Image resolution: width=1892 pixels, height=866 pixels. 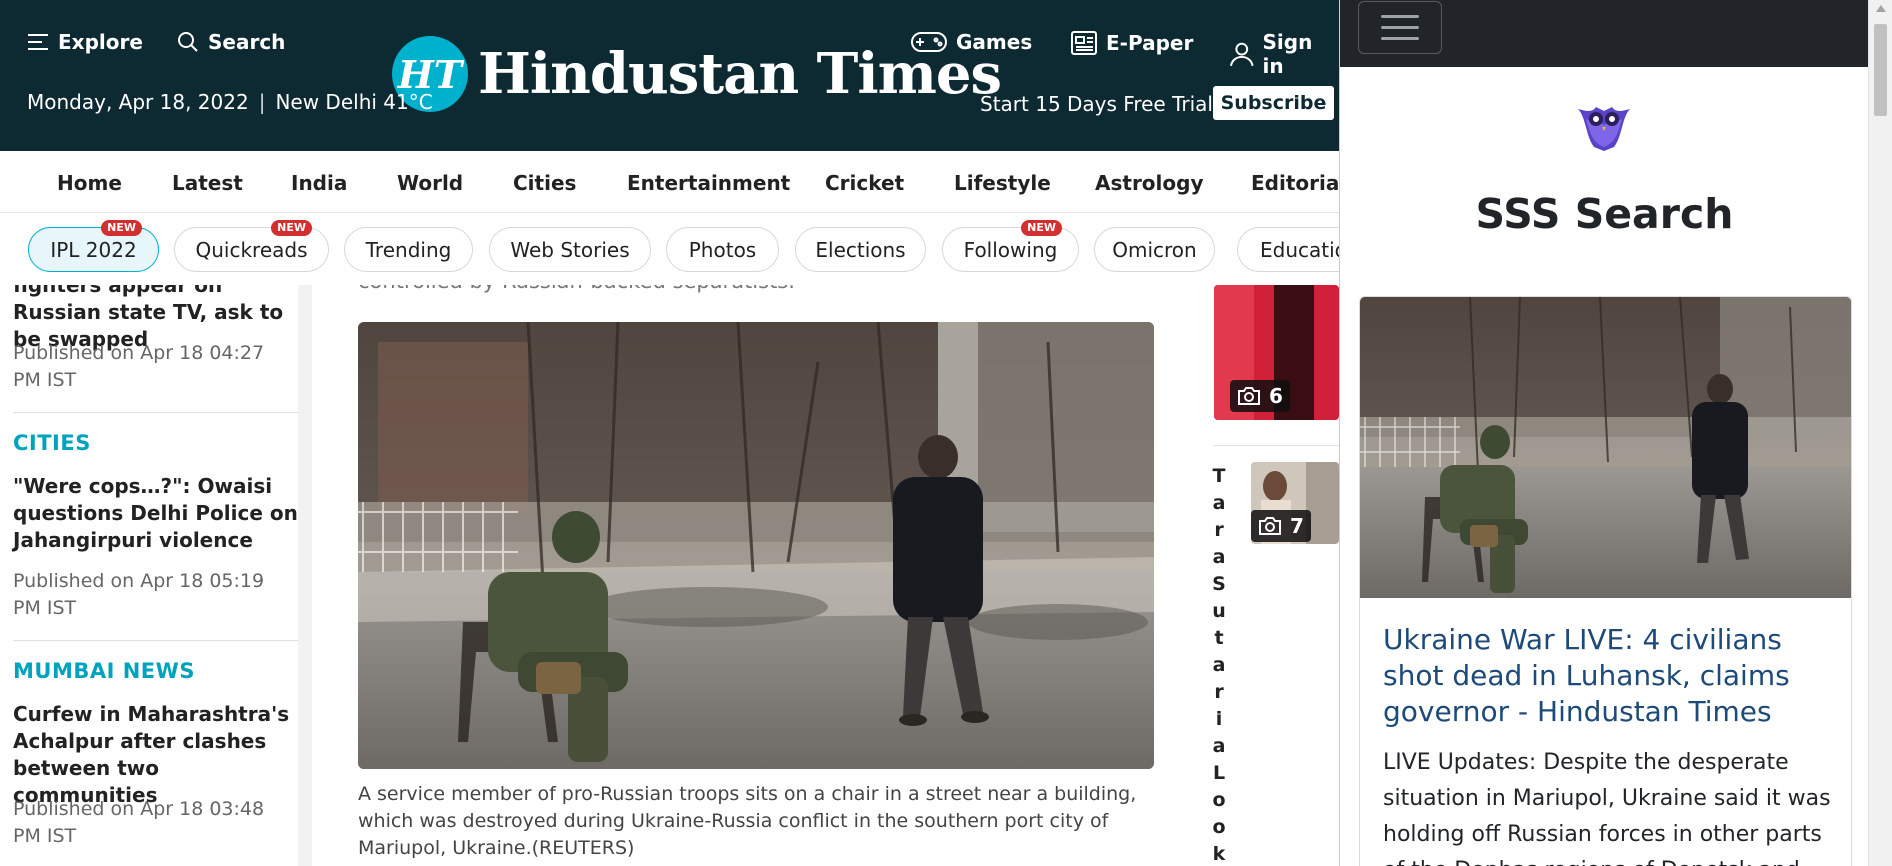 I want to click on result-image, so click(x=1605, y=447).